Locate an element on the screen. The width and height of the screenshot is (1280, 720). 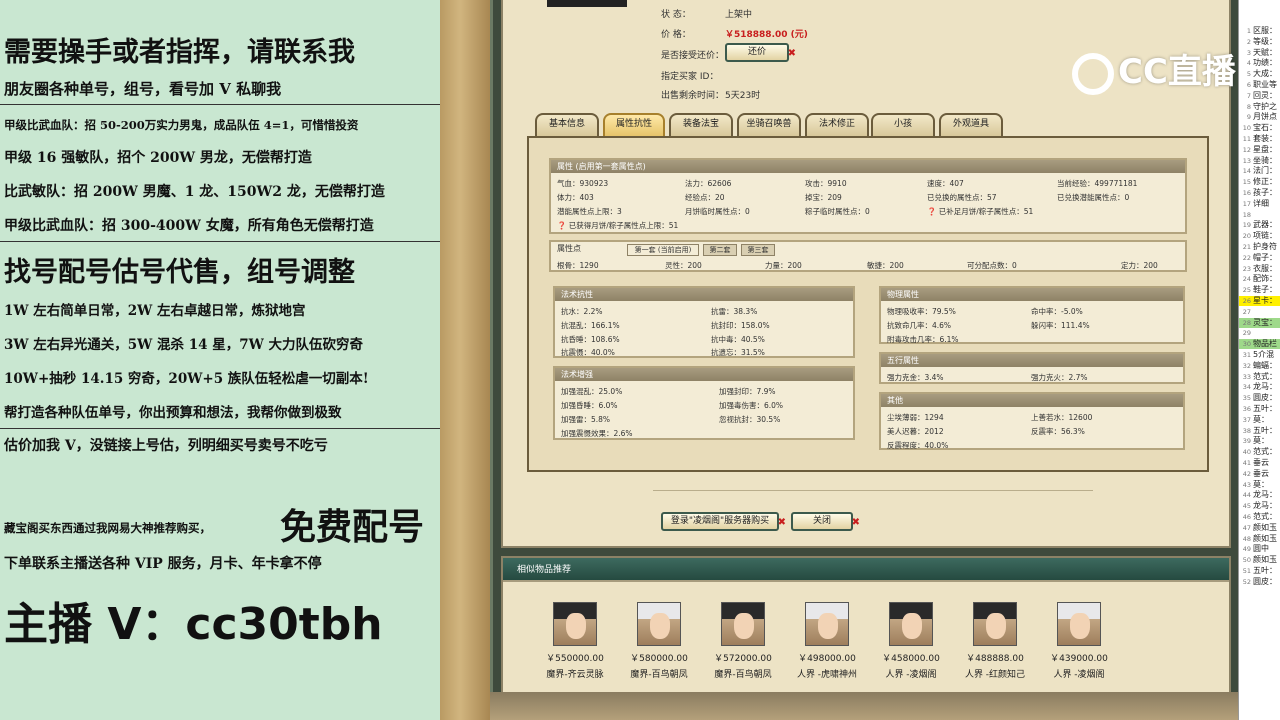
sheet-row: 9 月饼点 is located at coordinates (1259, 117).